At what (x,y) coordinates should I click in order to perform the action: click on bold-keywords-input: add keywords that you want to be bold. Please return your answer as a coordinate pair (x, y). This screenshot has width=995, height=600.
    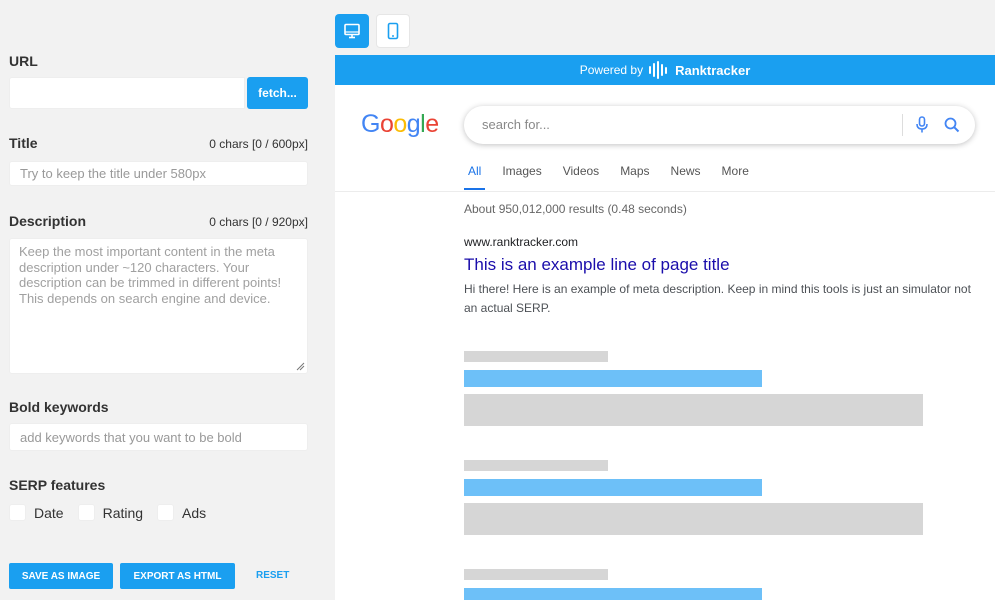
    Looking at the image, I should click on (158, 437).